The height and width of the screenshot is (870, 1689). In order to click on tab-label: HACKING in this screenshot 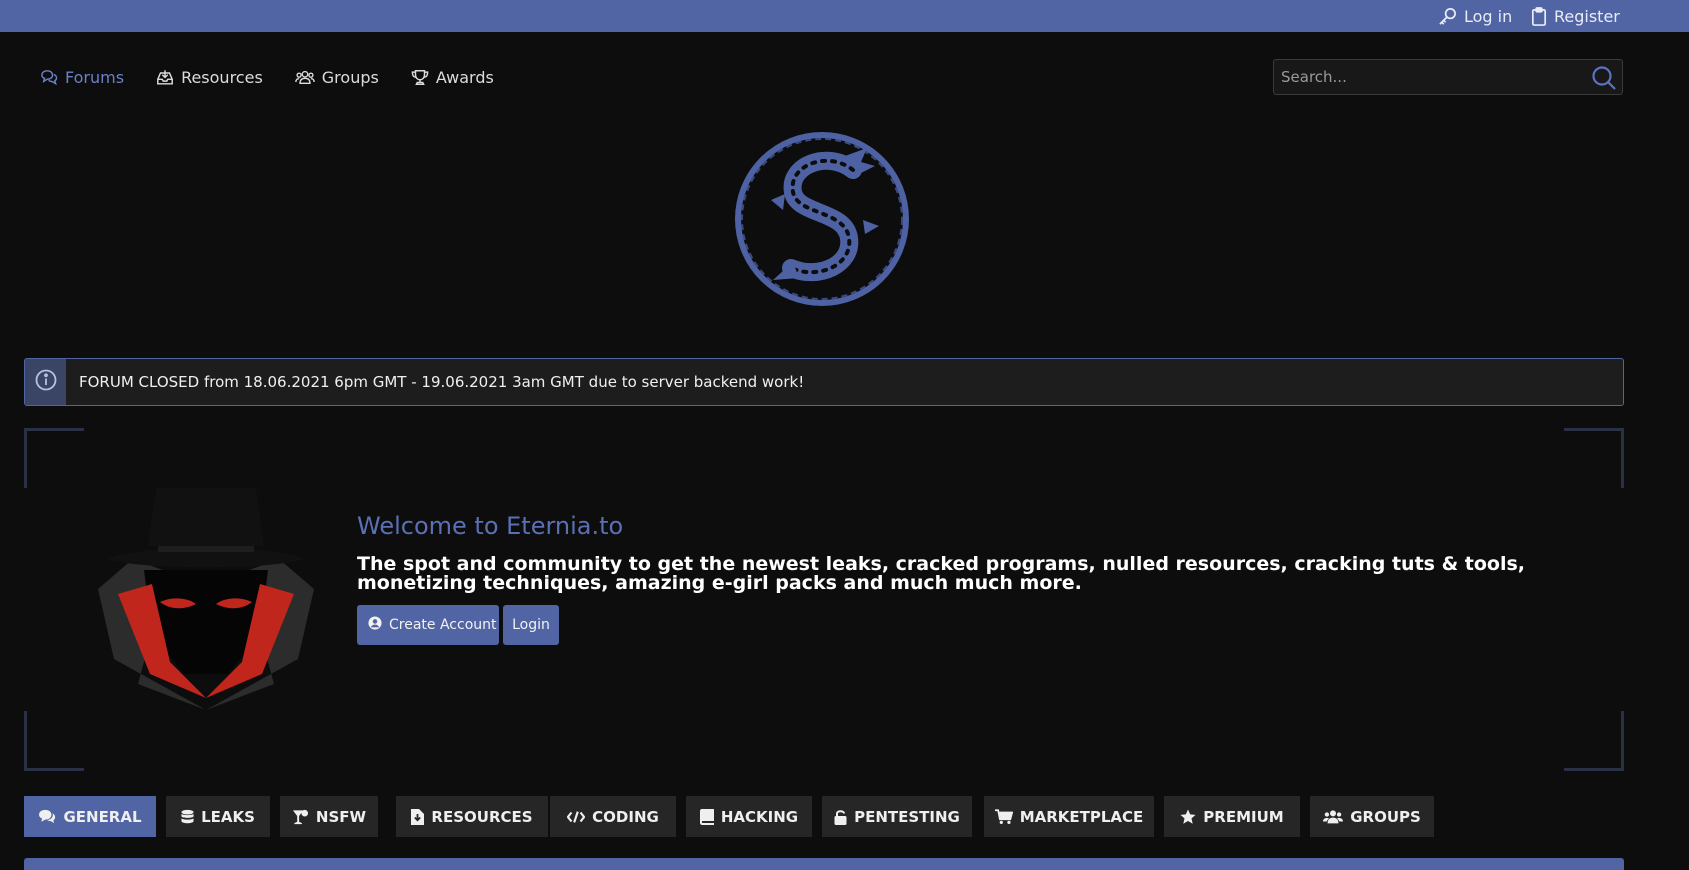, I will do `click(759, 816)`.